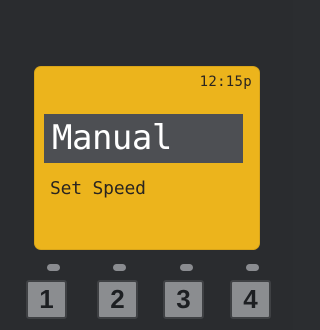 The width and height of the screenshot is (320, 330). What do you see at coordinates (250, 299) in the screenshot?
I see `key-button-4: 4` at bounding box center [250, 299].